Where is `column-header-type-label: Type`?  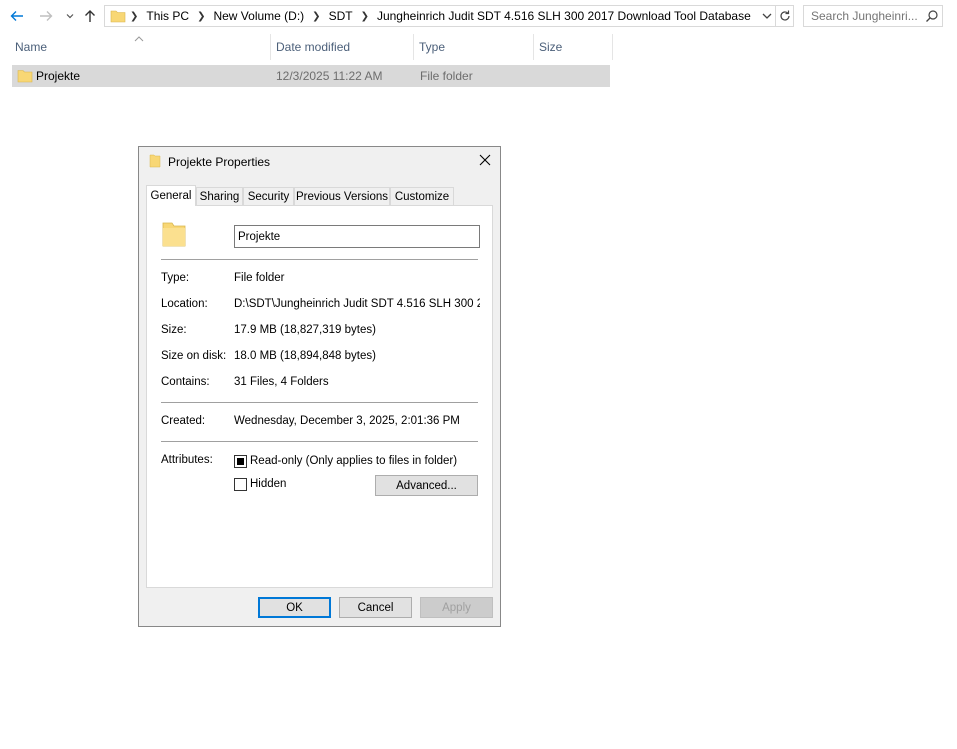 column-header-type-label: Type is located at coordinates (432, 47).